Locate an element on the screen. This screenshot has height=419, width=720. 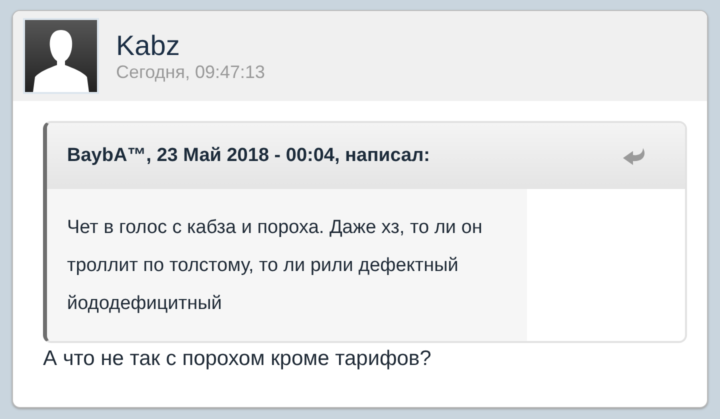
avatar-icon is located at coordinates (61, 56).